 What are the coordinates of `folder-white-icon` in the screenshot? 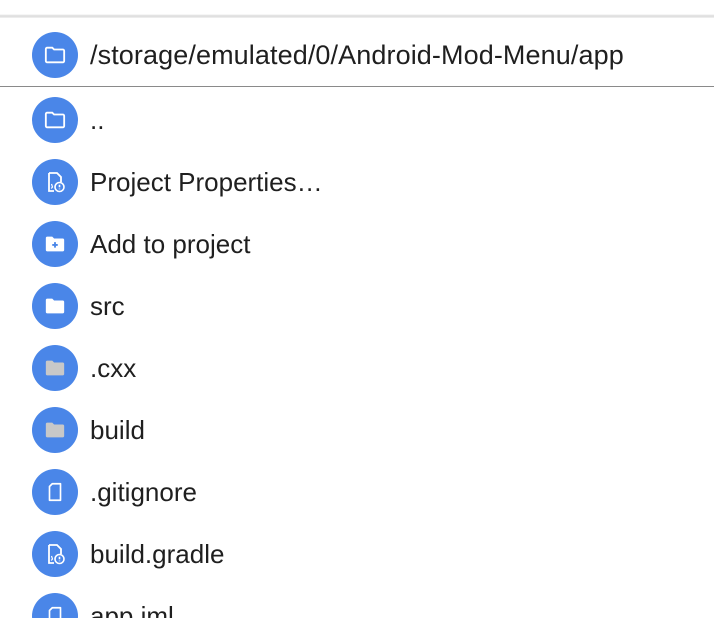 It's located at (55, 306).